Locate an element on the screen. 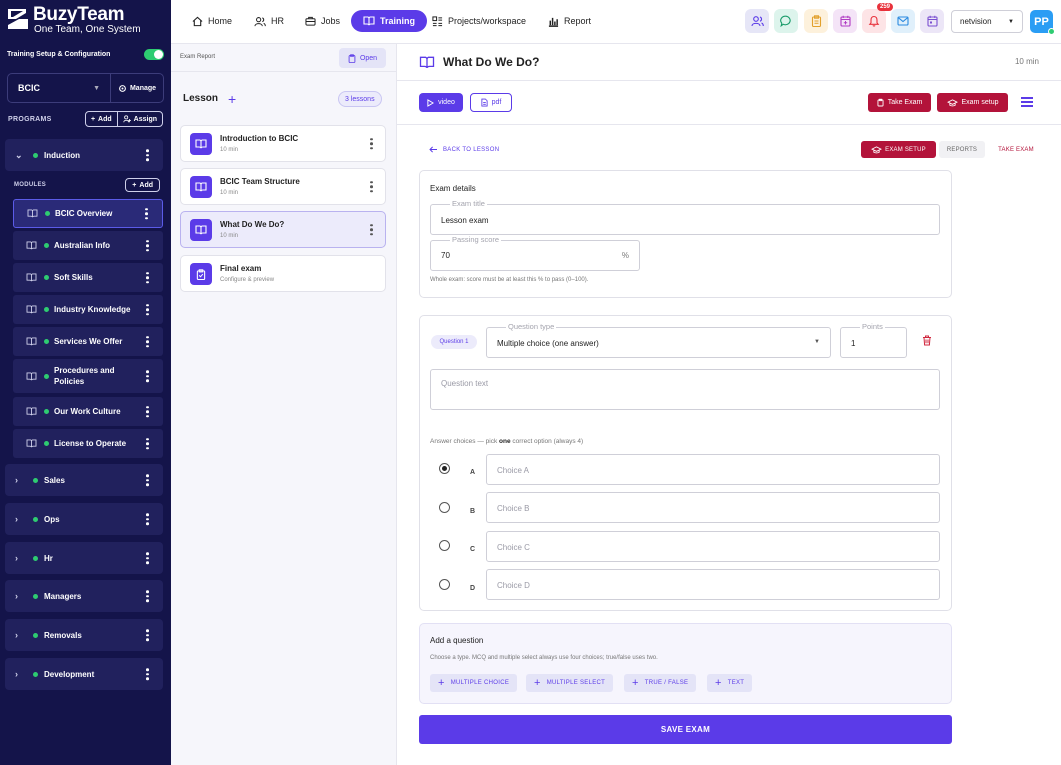 The width and height of the screenshot is (1061, 765). program-item: › Sales is located at coordinates (84, 480).